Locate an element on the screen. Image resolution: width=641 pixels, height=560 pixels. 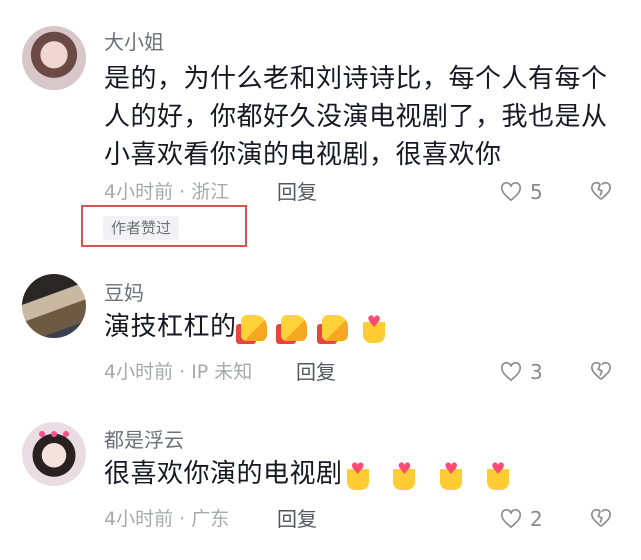
comment-username: 都是浮云 is located at coordinates (144, 440).